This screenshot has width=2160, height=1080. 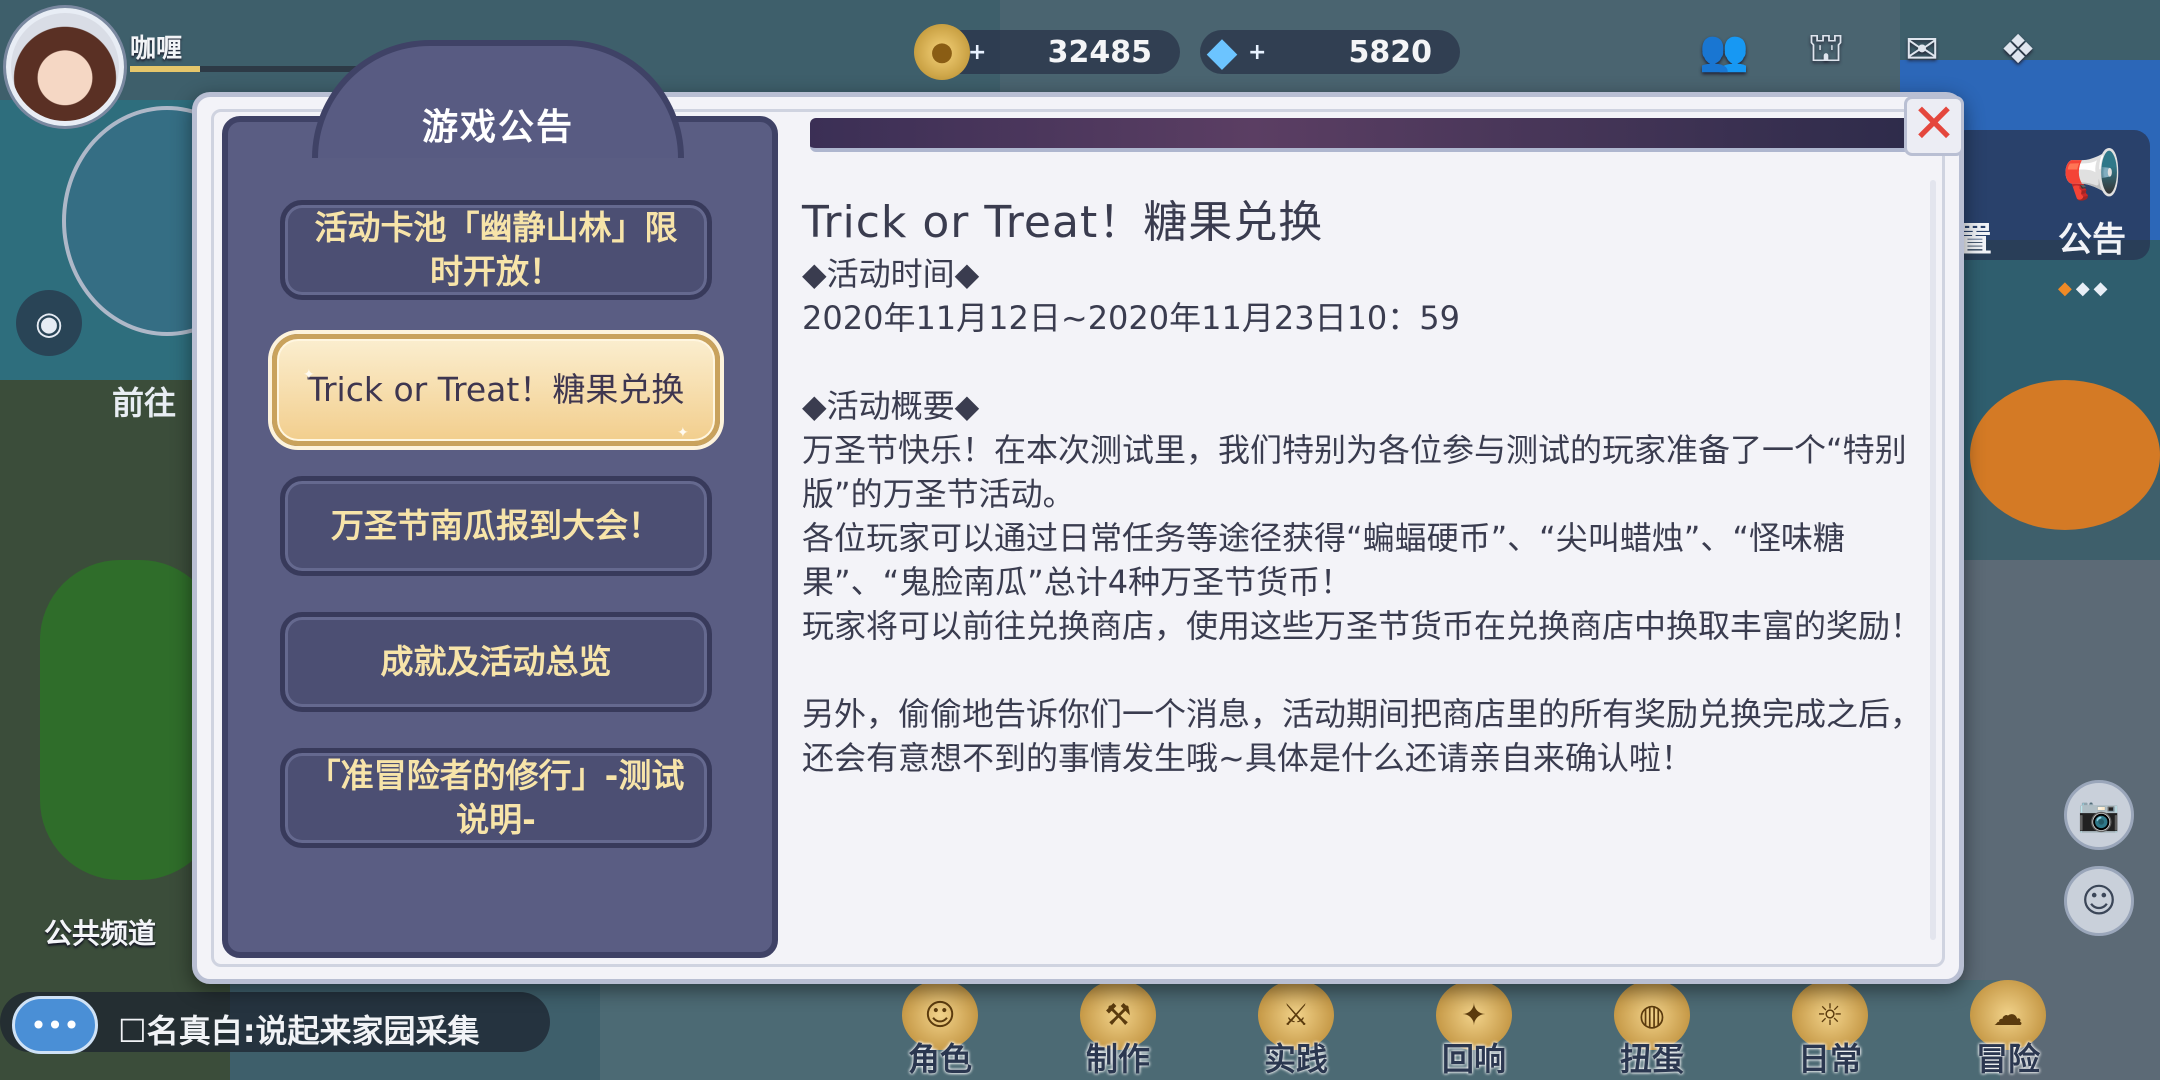 What do you see at coordinates (940, 1030) in the screenshot?
I see `menu-character: ☺ 角色` at bounding box center [940, 1030].